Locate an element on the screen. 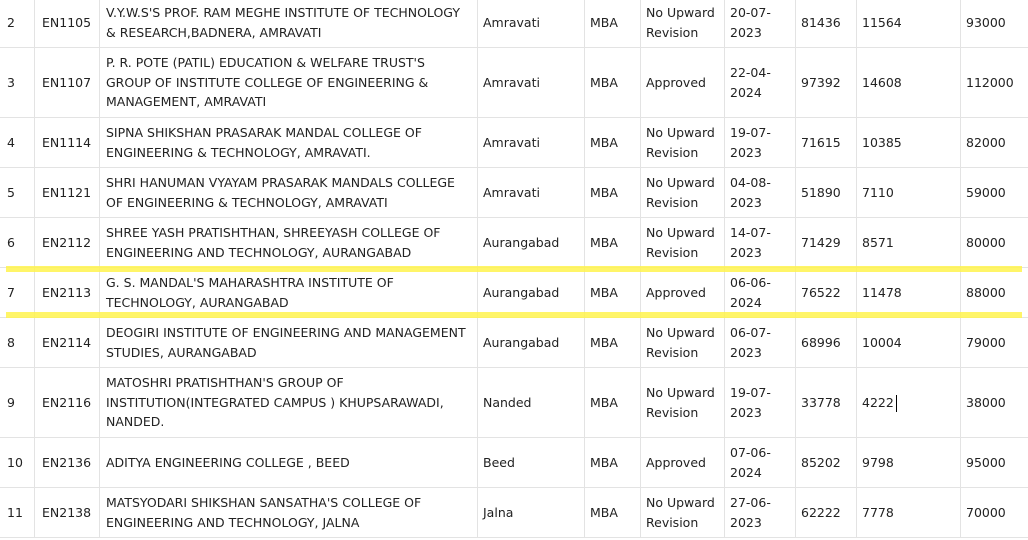 This screenshot has width=1028, height=540. highlight-line-bottom is located at coordinates (514, 315).